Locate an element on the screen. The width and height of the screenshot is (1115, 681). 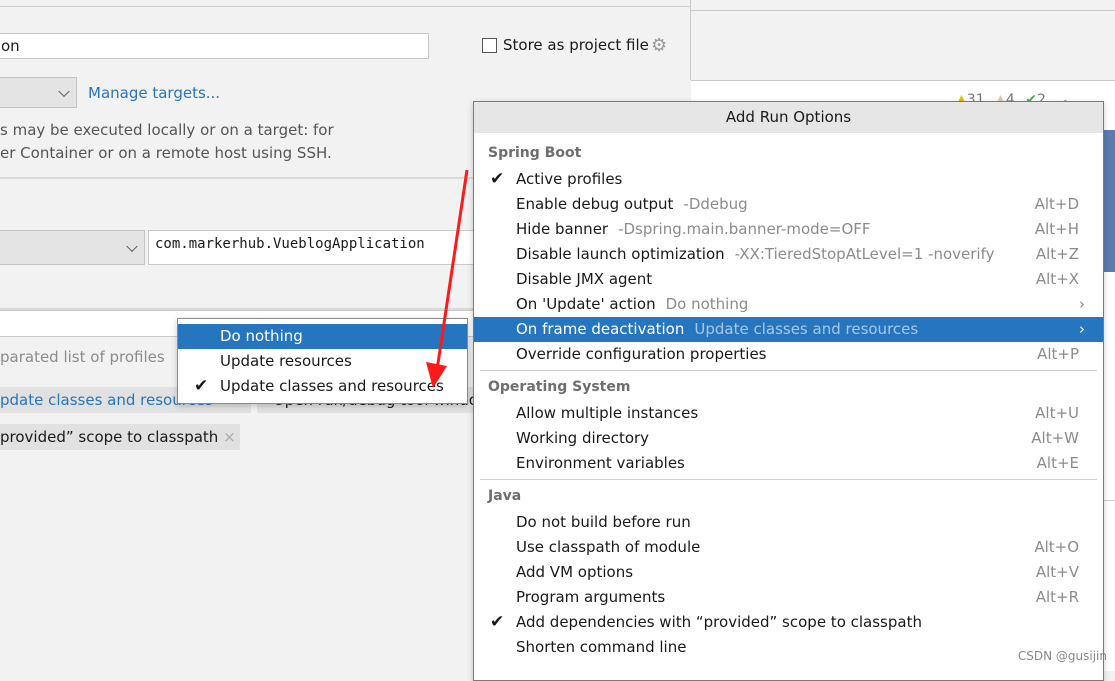
watermark: CSDN @gusijin is located at coordinates (1062, 656).